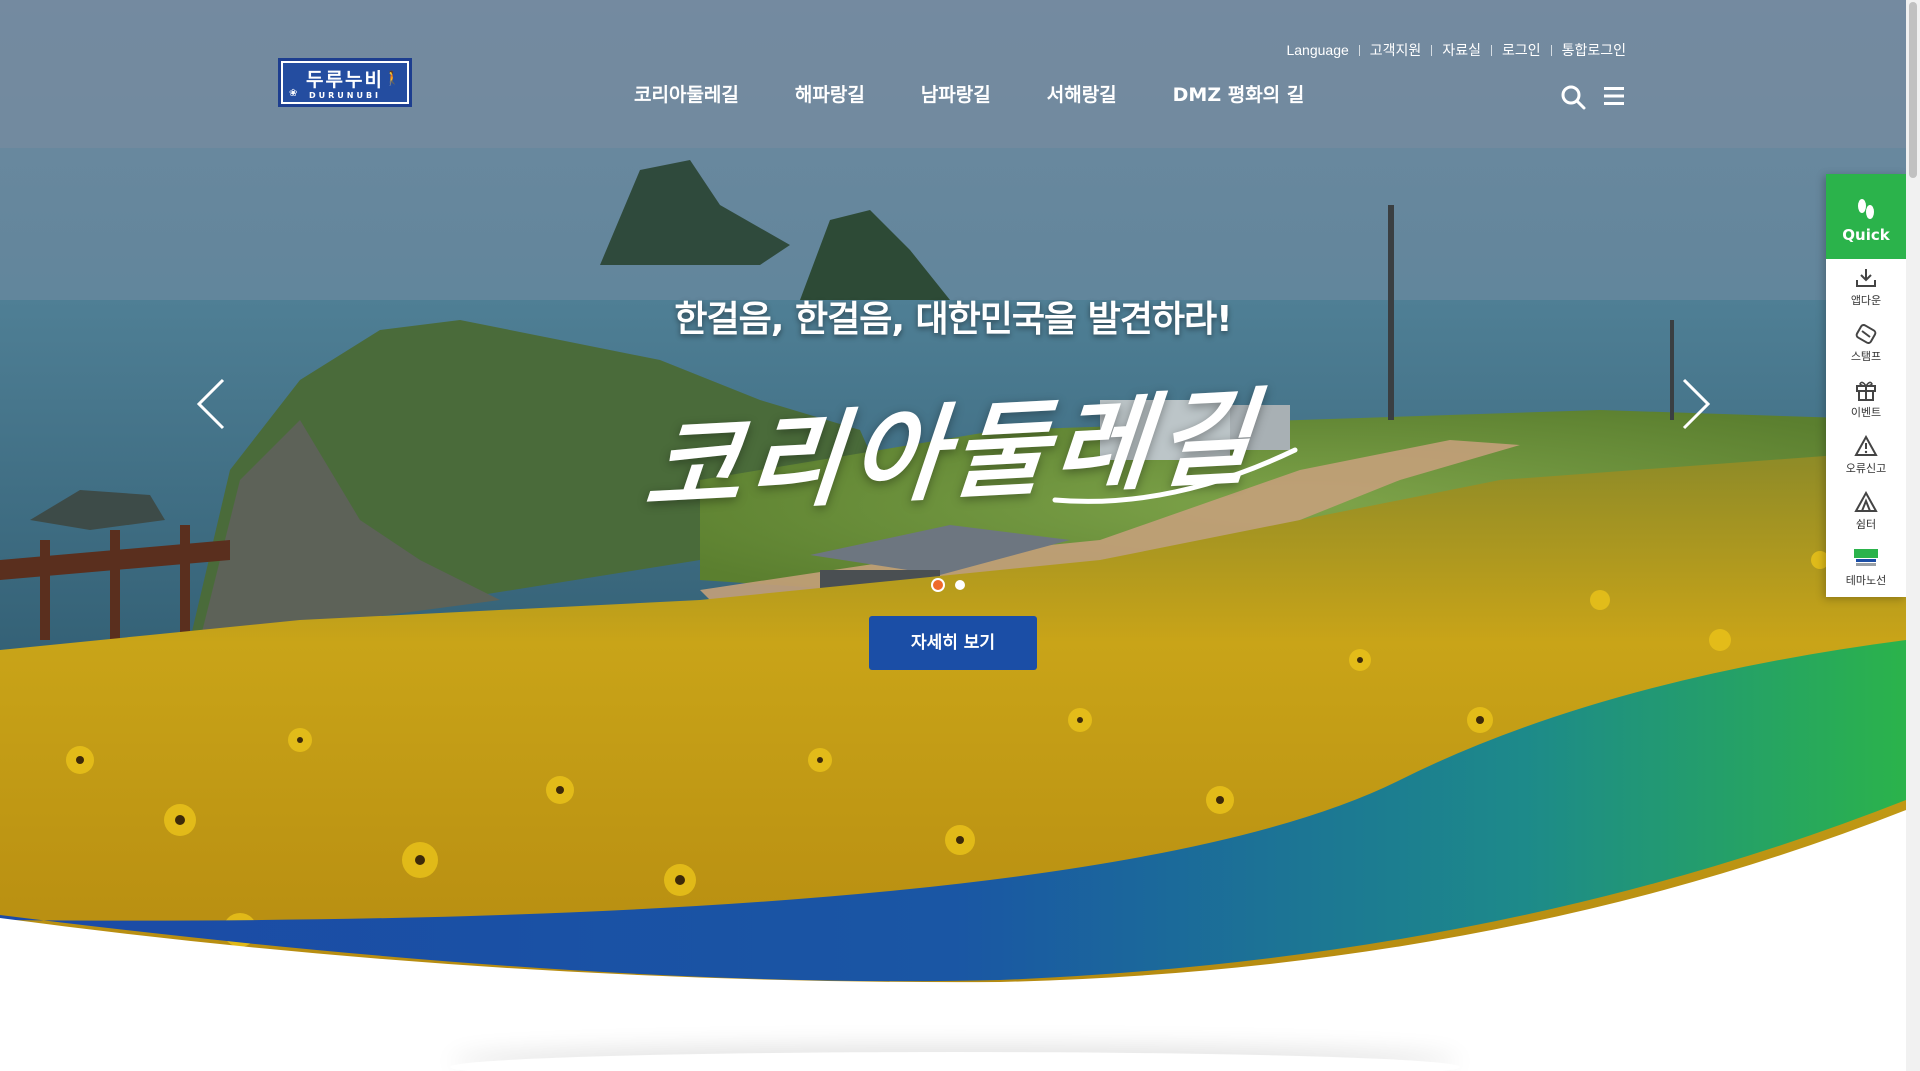 The image size is (1920, 1071). Describe the element at coordinates (953, 643) in the screenshot. I see `view-details-button: 자세히 보기` at that location.